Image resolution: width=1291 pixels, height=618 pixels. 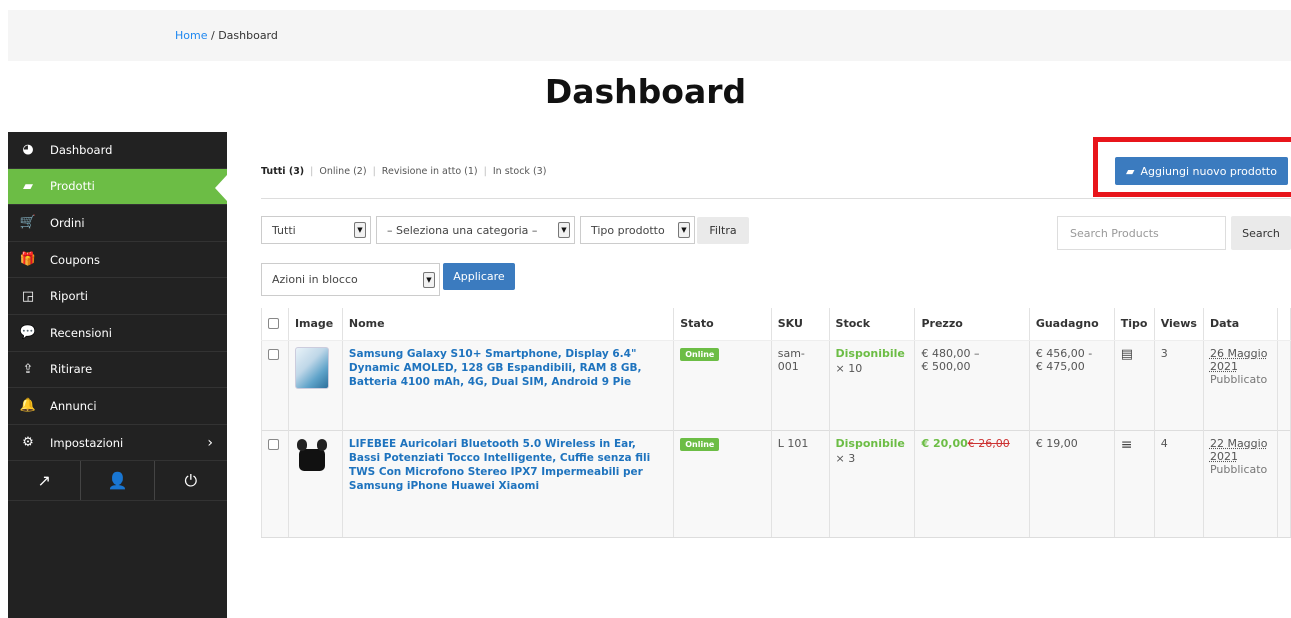 I want to click on sidebar-item-impostazioni: ⚙ Impostazioni ›, so click(x=117, y=443).